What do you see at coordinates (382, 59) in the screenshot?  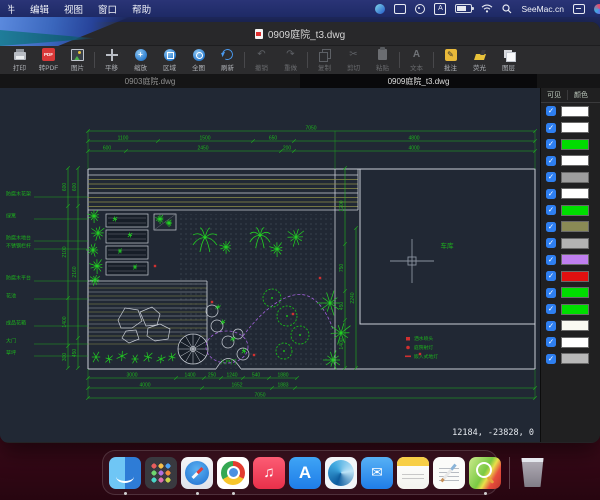 I see `paste-button: 粘贴` at bounding box center [382, 59].